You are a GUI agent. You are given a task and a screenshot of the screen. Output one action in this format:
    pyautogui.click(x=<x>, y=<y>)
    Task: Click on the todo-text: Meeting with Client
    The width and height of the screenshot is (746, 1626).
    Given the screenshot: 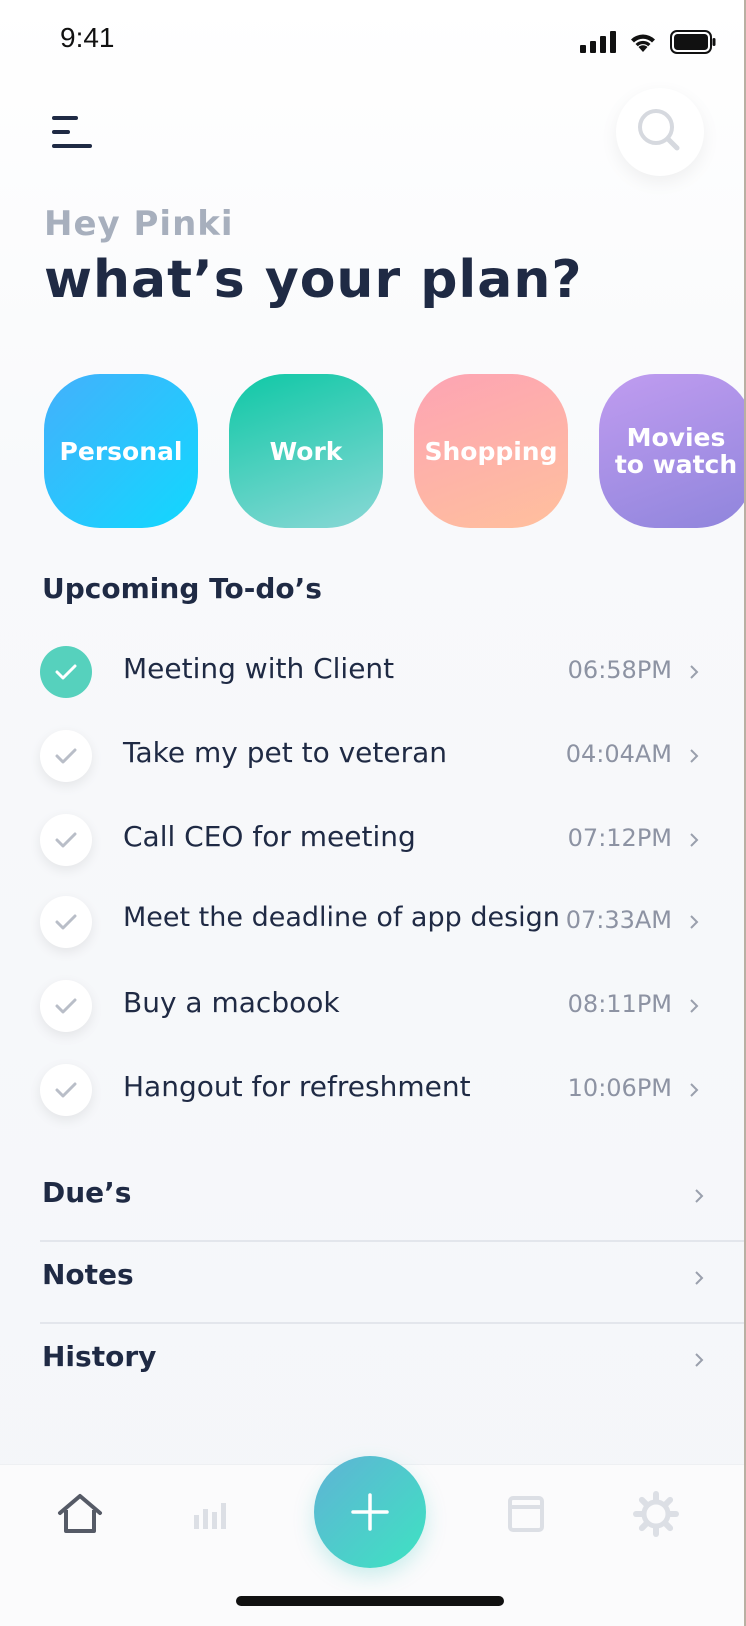 What is the action you would take?
    pyautogui.click(x=259, y=668)
    